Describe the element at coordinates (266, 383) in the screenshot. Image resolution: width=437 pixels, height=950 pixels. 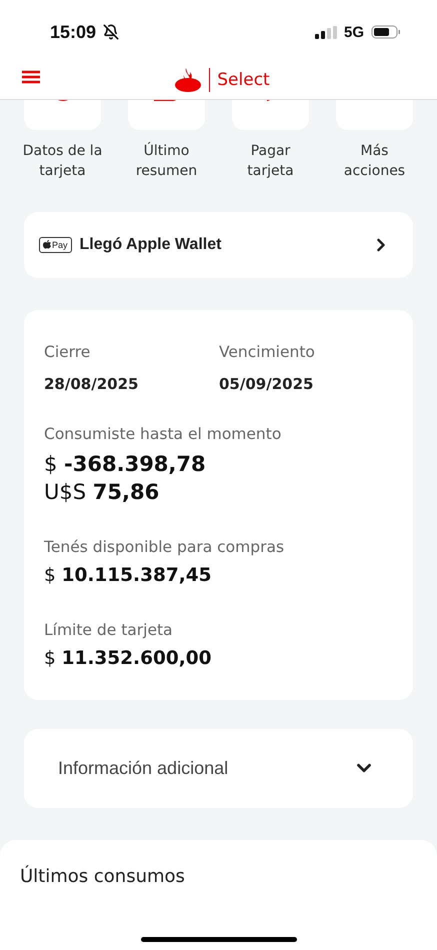
I see `field-value: 05/09/2025` at that location.